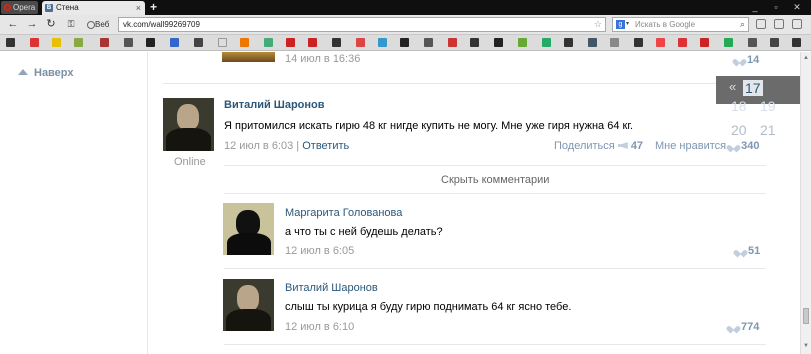 Image resolution: width=811 pixels, height=354 pixels. What do you see at coordinates (620, 24) in the screenshot?
I see `google-icon: g` at bounding box center [620, 24].